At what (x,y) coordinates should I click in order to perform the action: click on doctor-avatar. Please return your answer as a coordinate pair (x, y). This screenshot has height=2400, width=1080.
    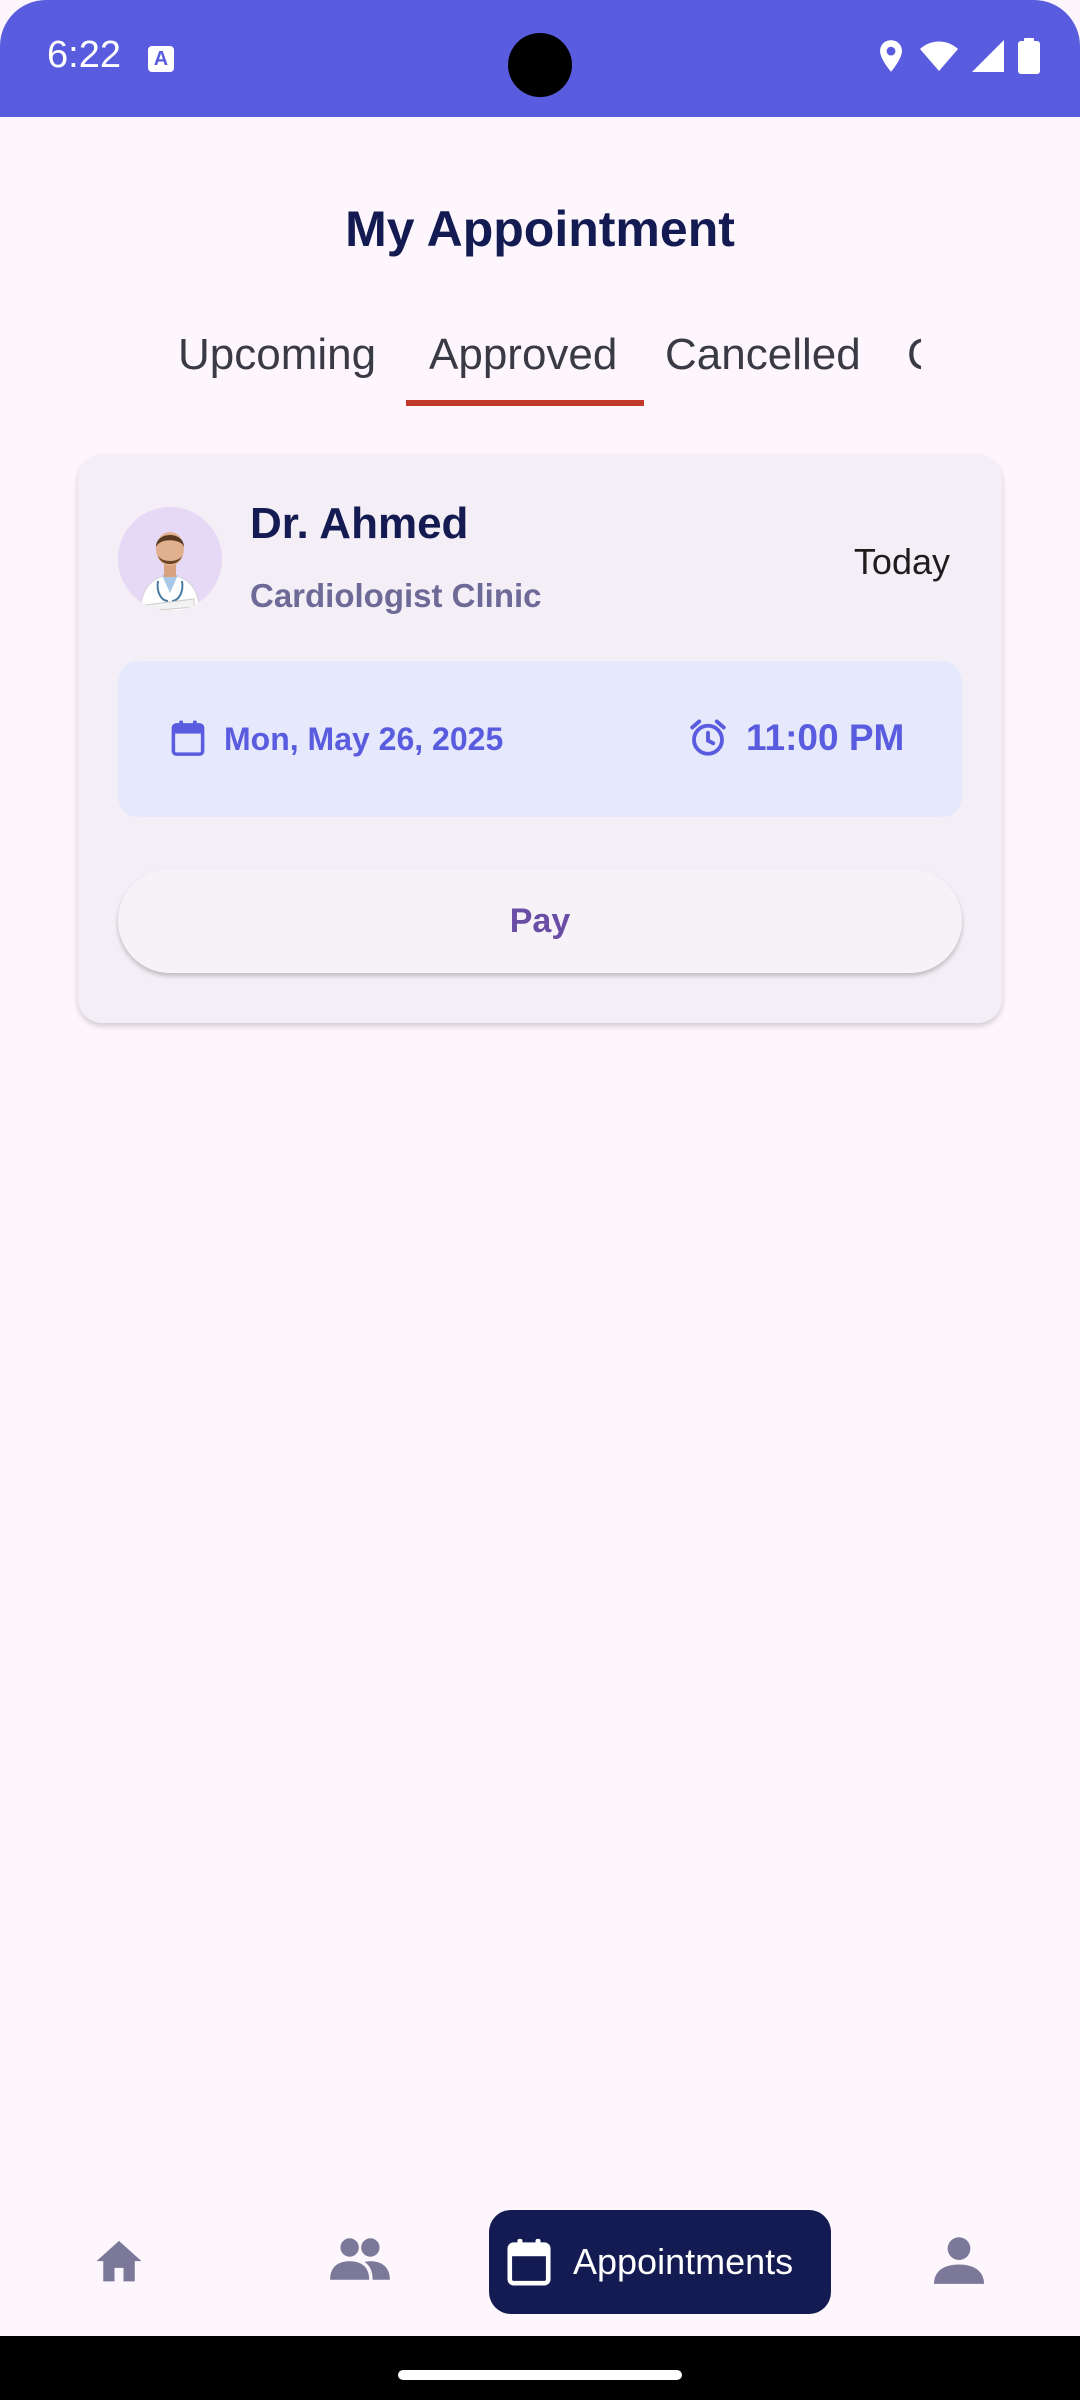
    Looking at the image, I should click on (170, 559).